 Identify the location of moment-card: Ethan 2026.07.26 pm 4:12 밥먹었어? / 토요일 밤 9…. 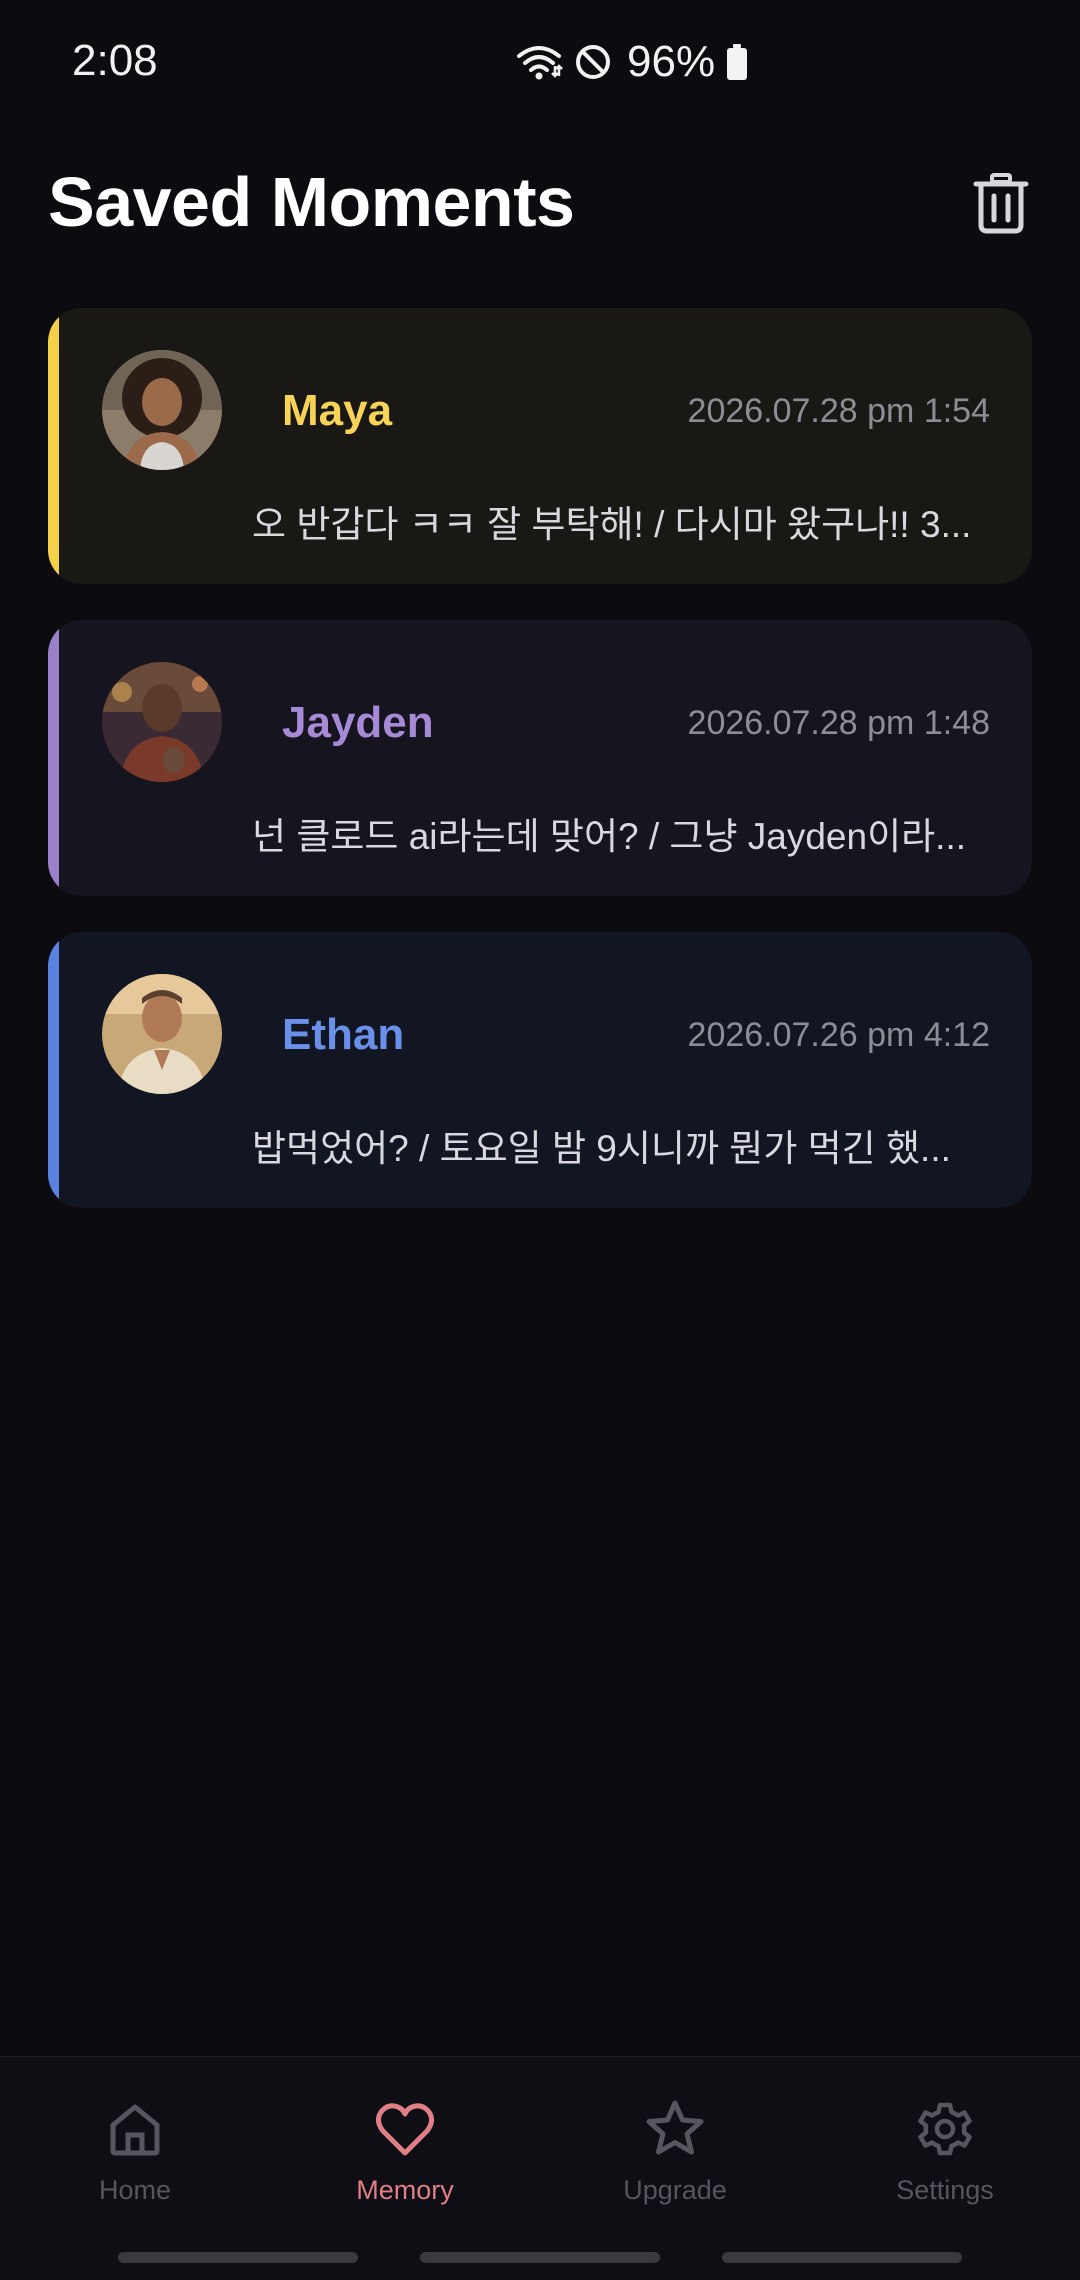
(540, 1070).